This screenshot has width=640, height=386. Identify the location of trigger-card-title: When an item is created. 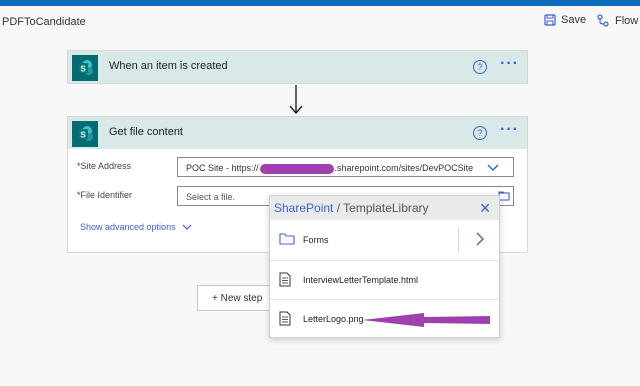
(168, 66).